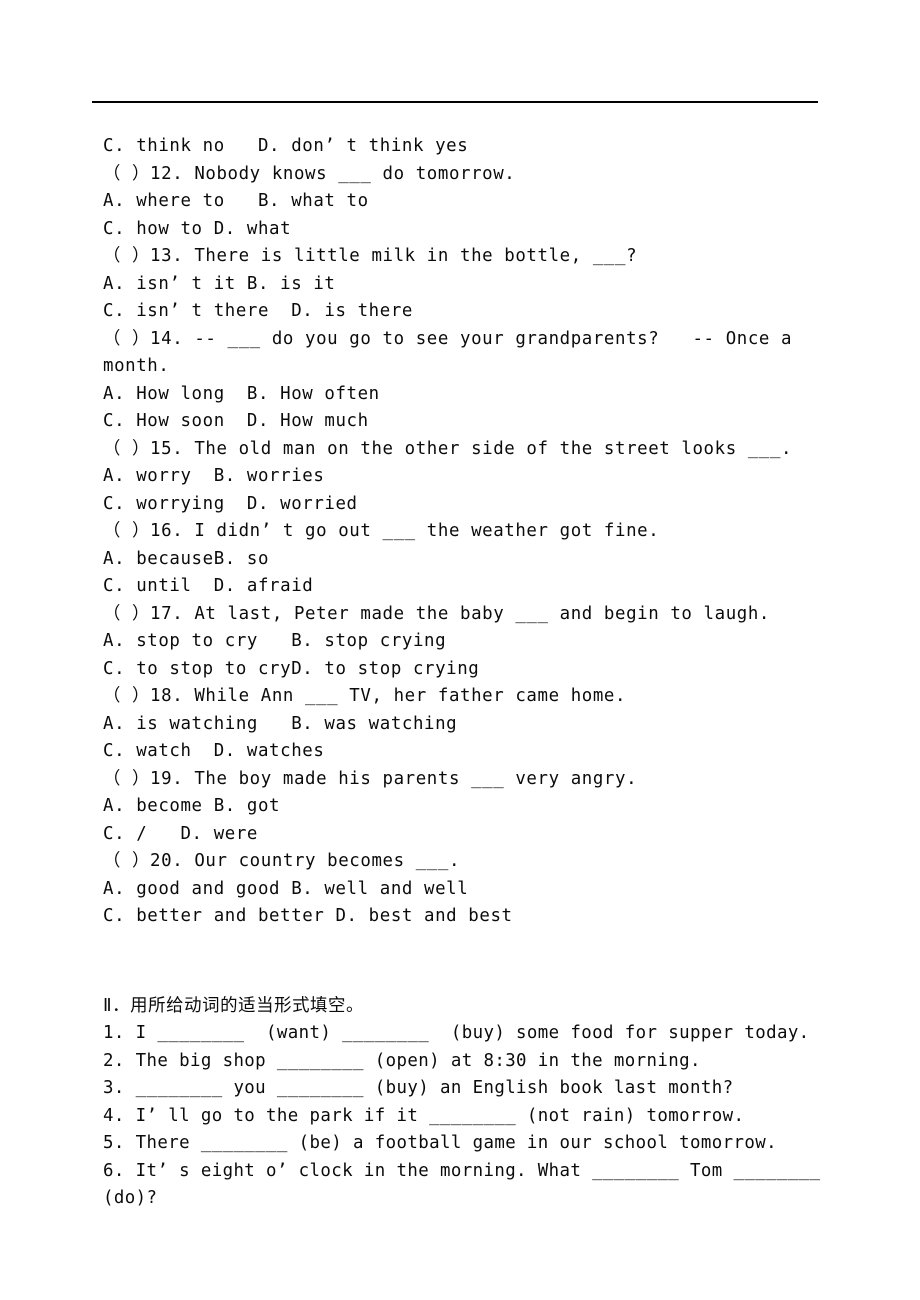  I want to click on mc-line: C. watch D. watches, so click(214, 751).